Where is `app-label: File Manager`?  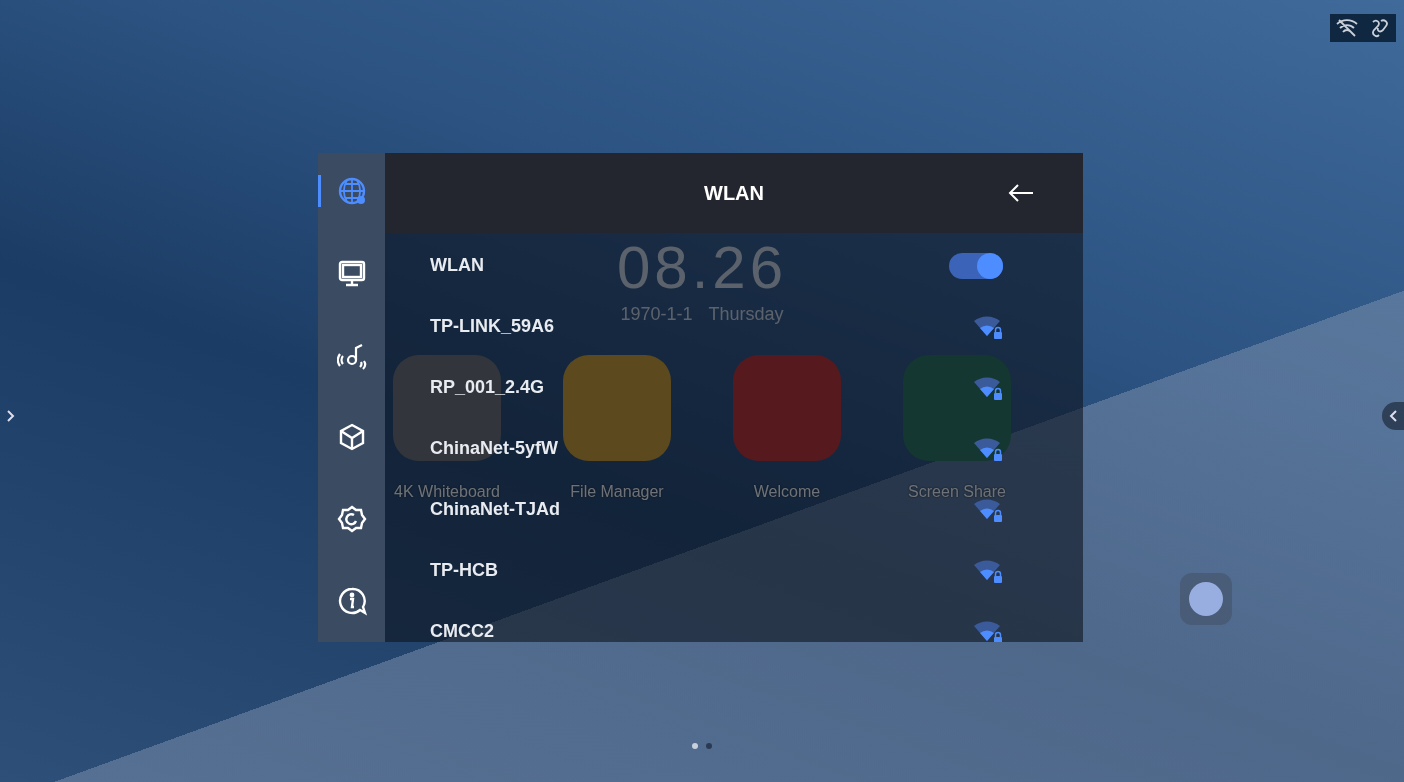 app-label: File Manager is located at coordinates (617, 492).